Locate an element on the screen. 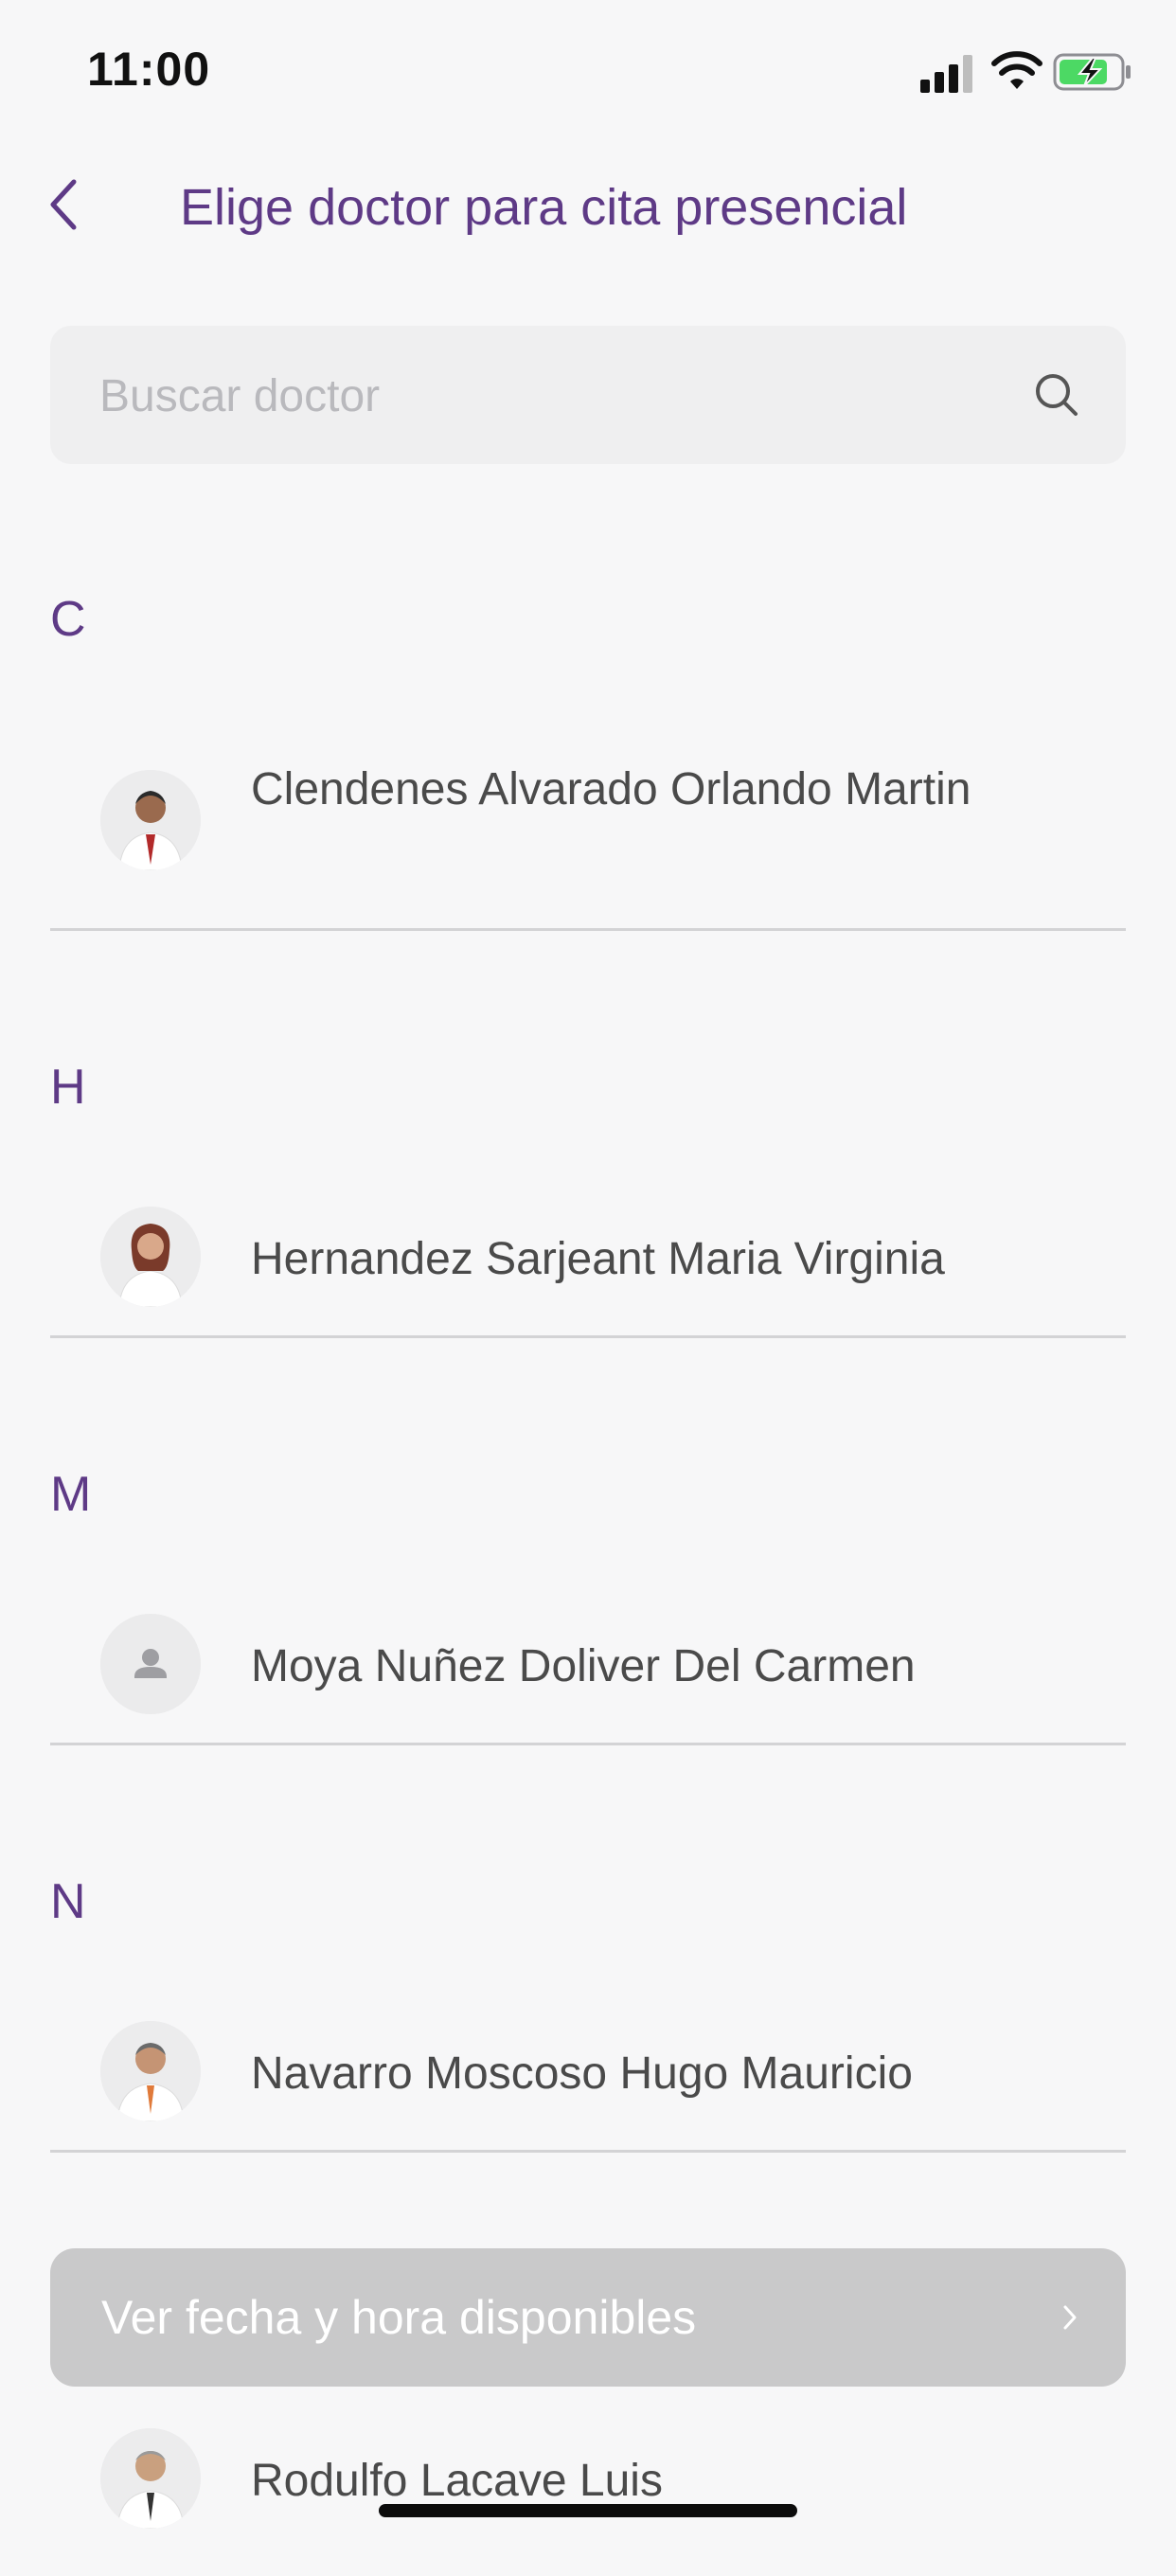  doctor-list-item: Moya Nuñez Doliver Del Carmen is located at coordinates (588, 1658).